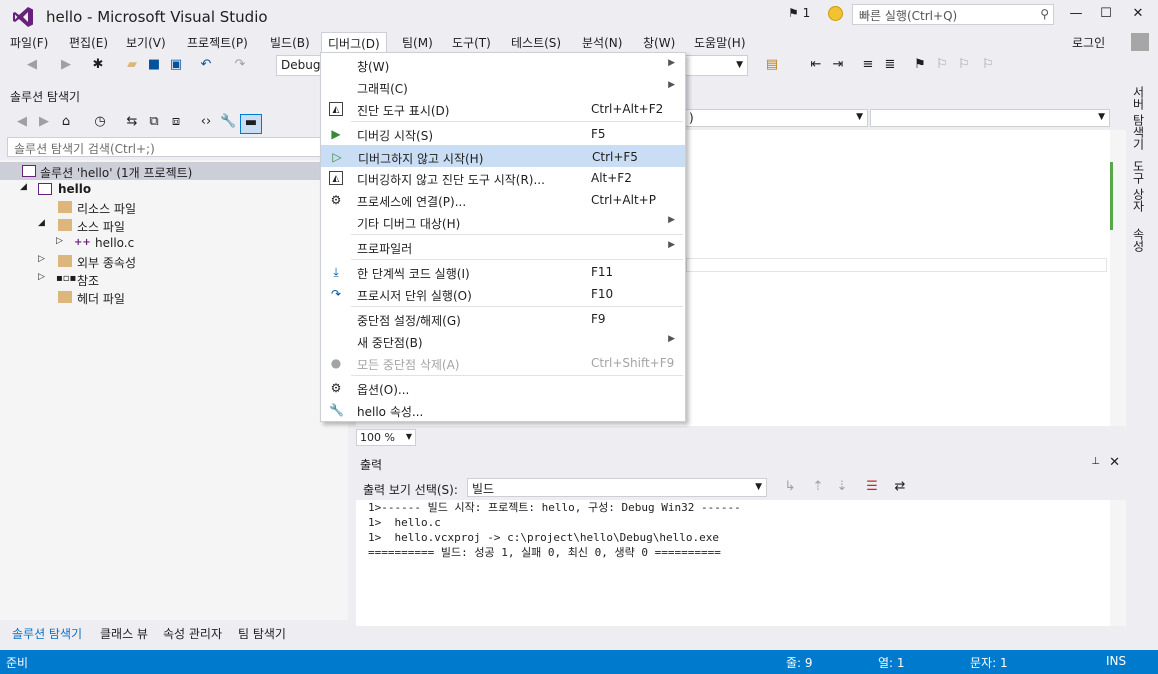  Describe the element at coordinates (953, 14) in the screenshot. I see `quick-launch-input: 빠른 실행(Ctrl+Q) ⚲` at that location.